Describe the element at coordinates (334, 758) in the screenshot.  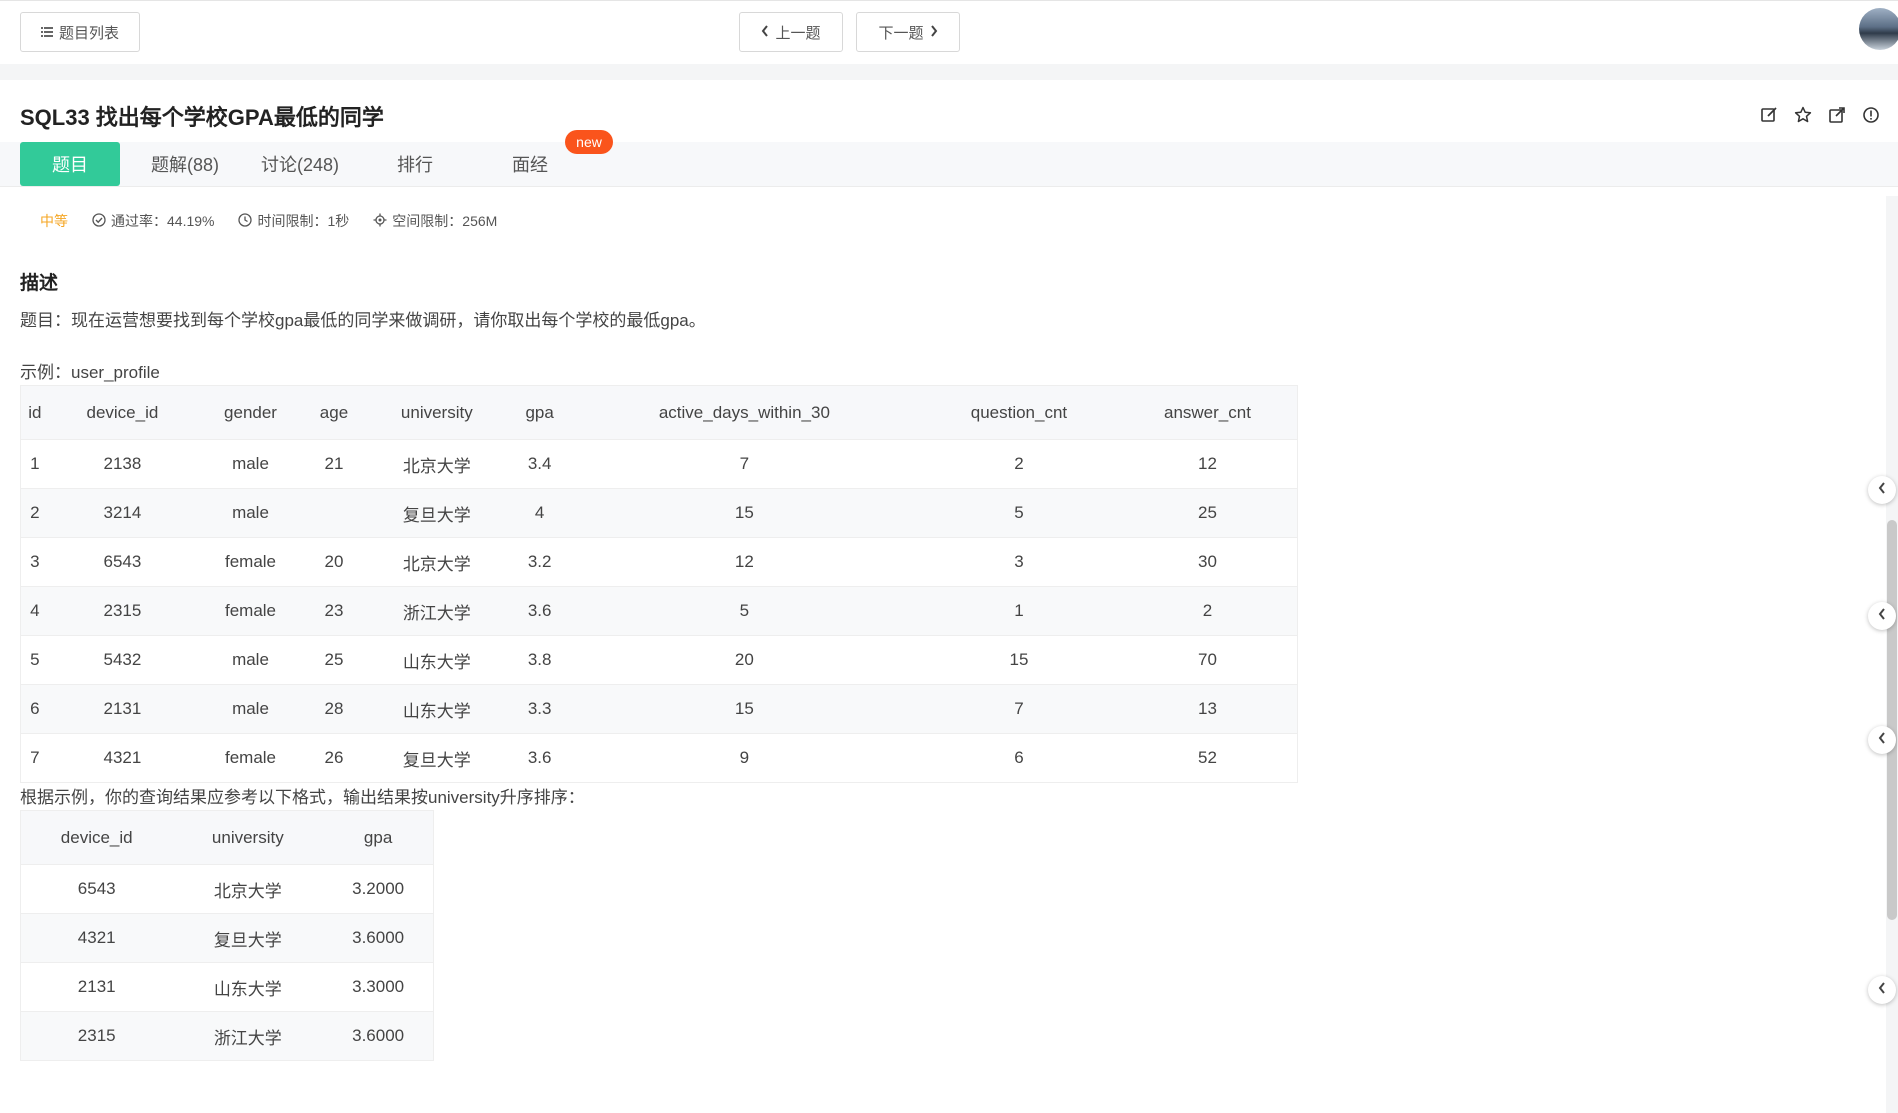
I see `table-cell: 26` at that location.